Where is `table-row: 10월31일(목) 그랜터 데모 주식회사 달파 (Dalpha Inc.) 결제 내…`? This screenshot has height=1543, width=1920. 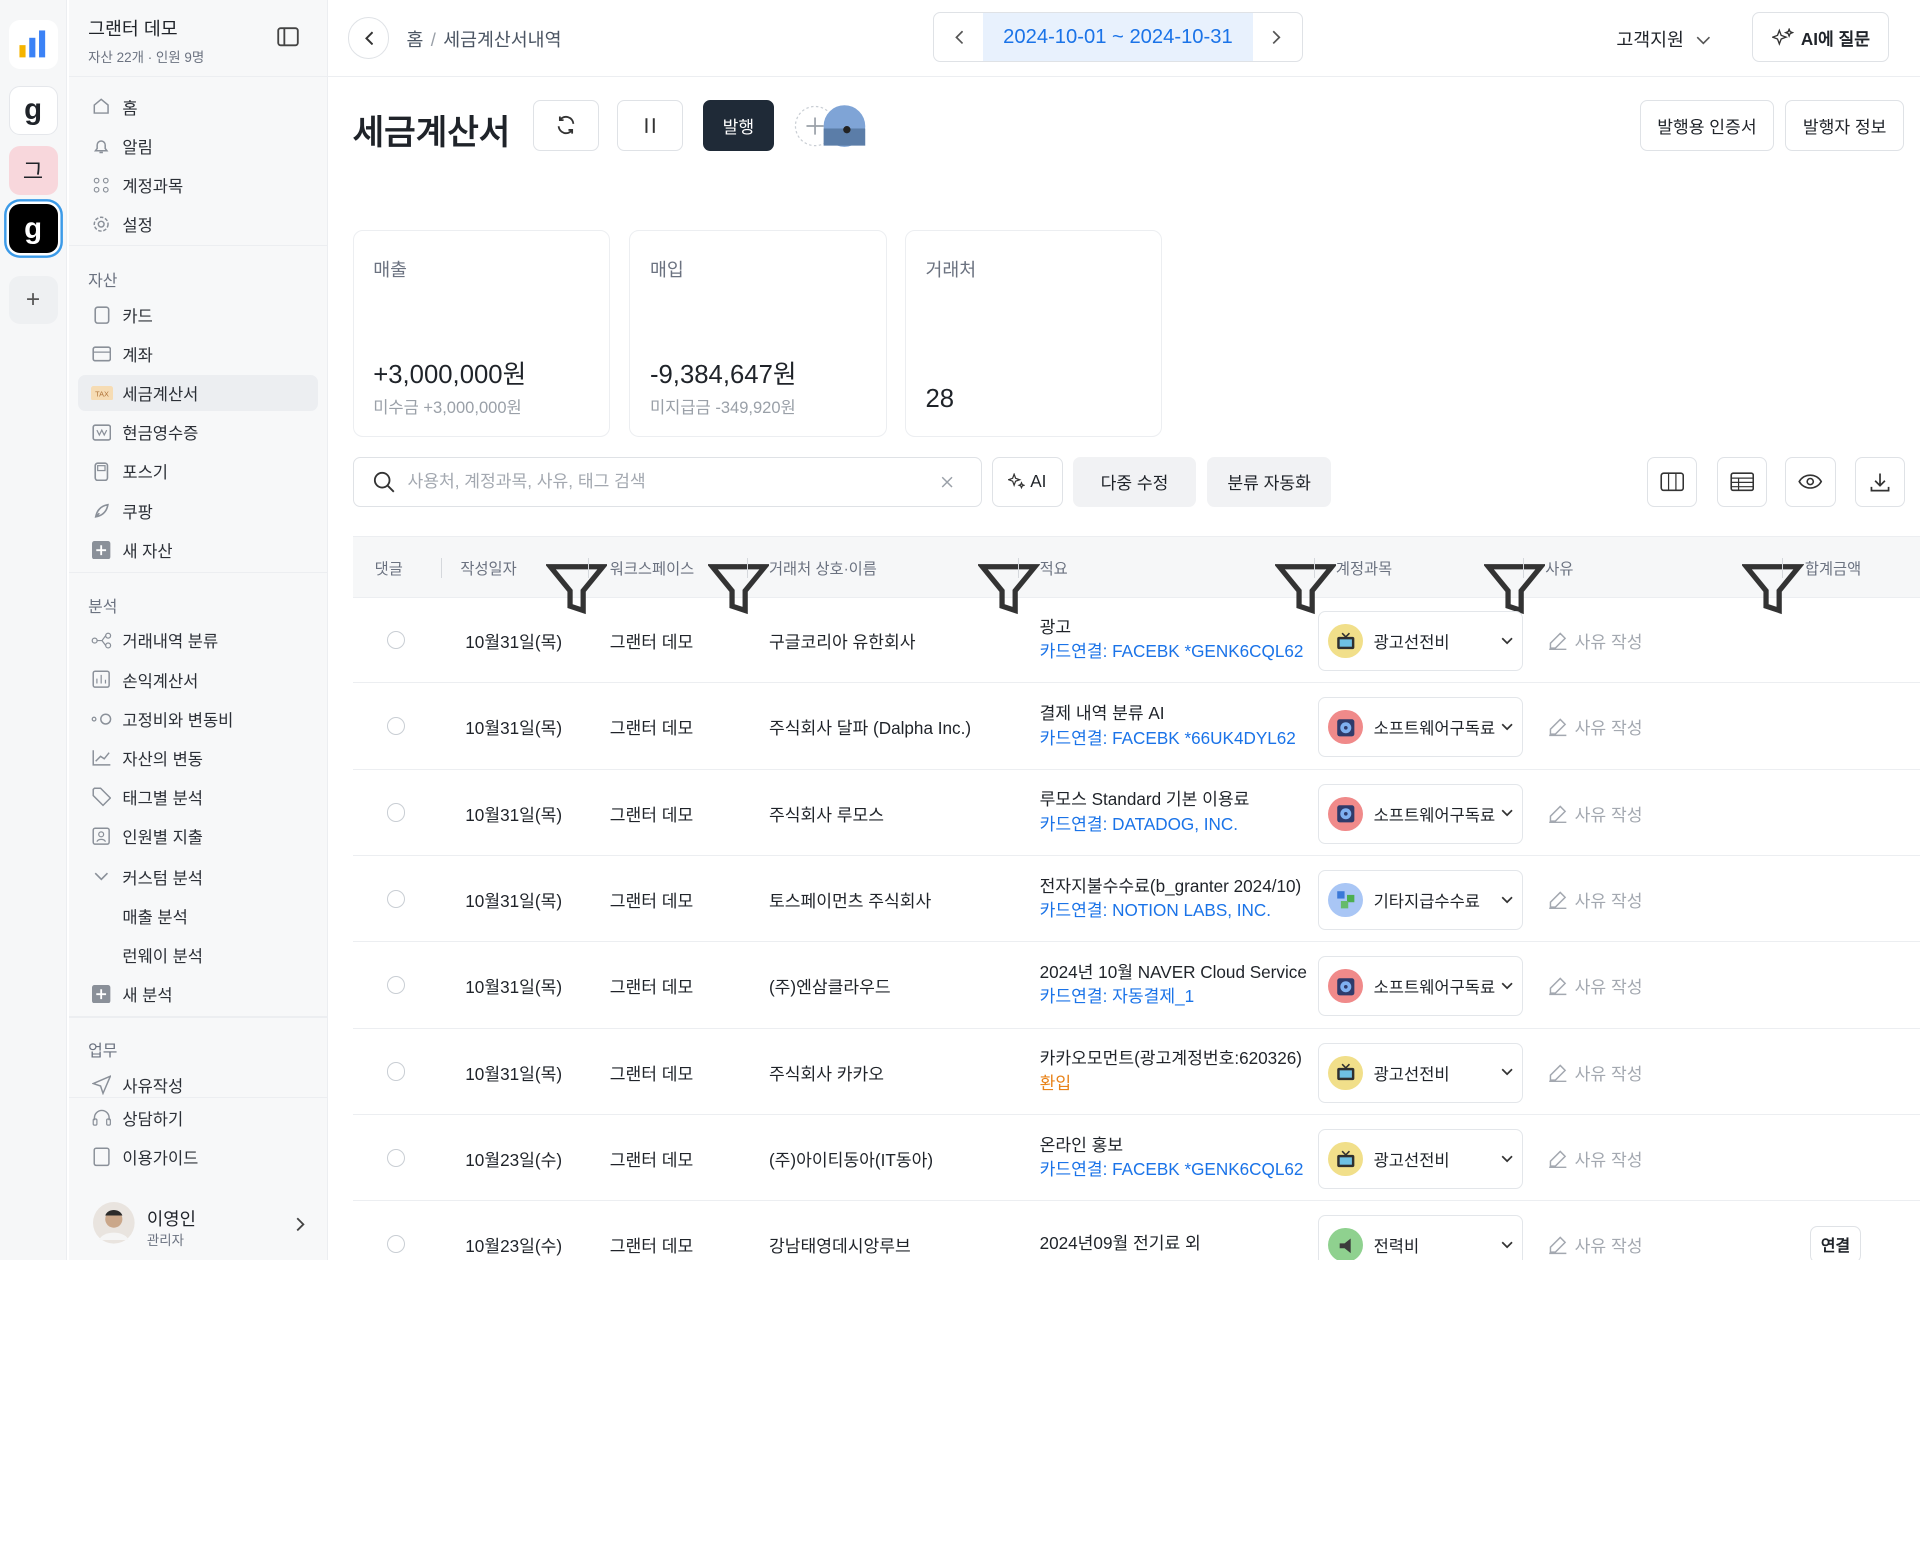
table-row: 10월31일(목) 그랜터 데모 주식회사 달파 (Dalpha Inc.) 결제 내… is located at coordinates (1136, 727).